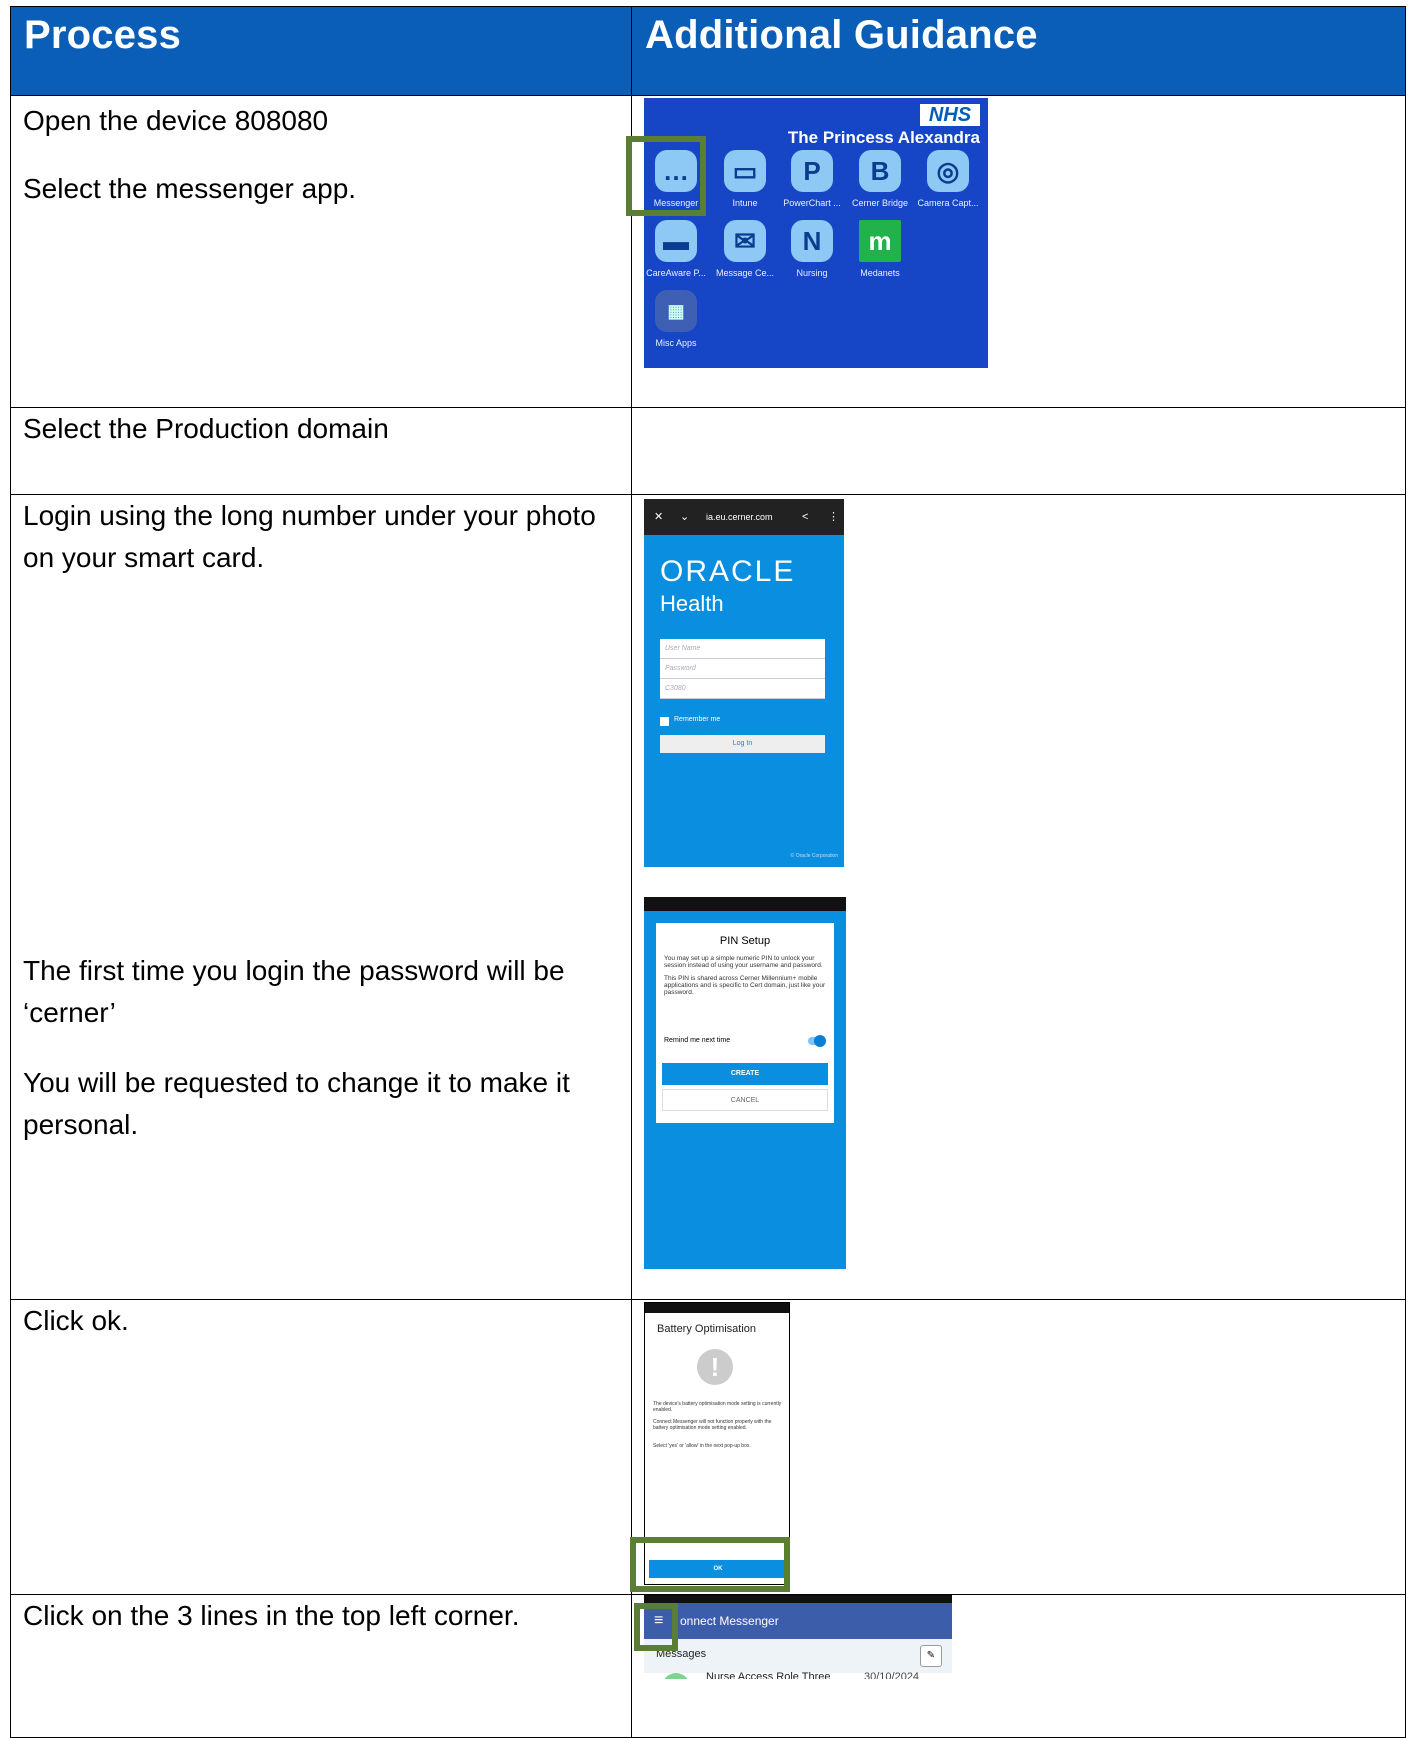  What do you see at coordinates (742, 669) in the screenshot?
I see `password-field: Password` at bounding box center [742, 669].